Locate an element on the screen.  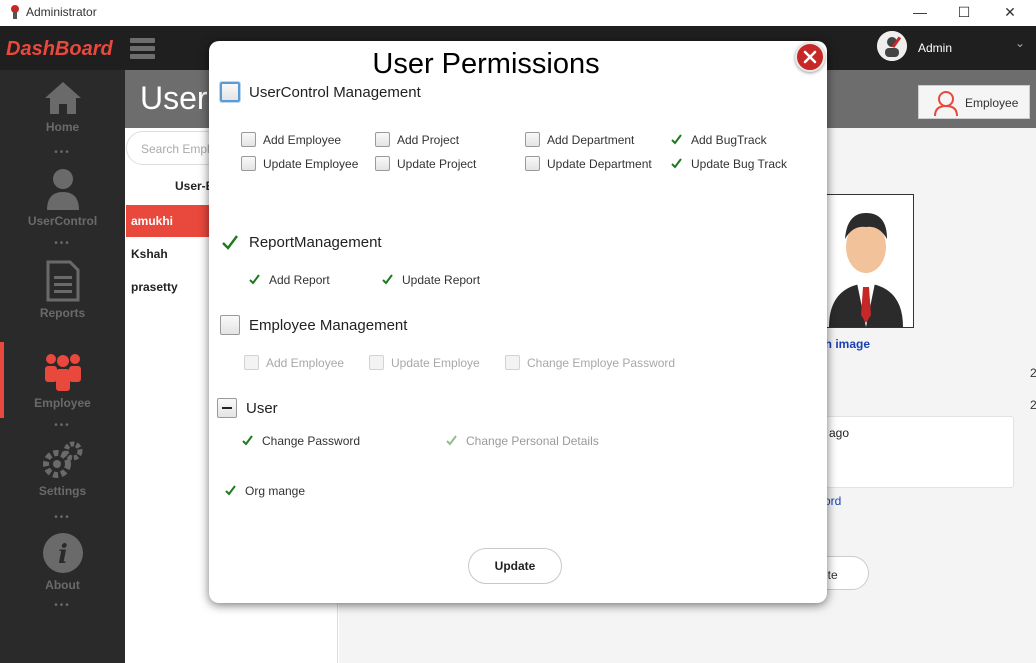
sidebar-item-settings: Settings is located at coordinates (62, 469).